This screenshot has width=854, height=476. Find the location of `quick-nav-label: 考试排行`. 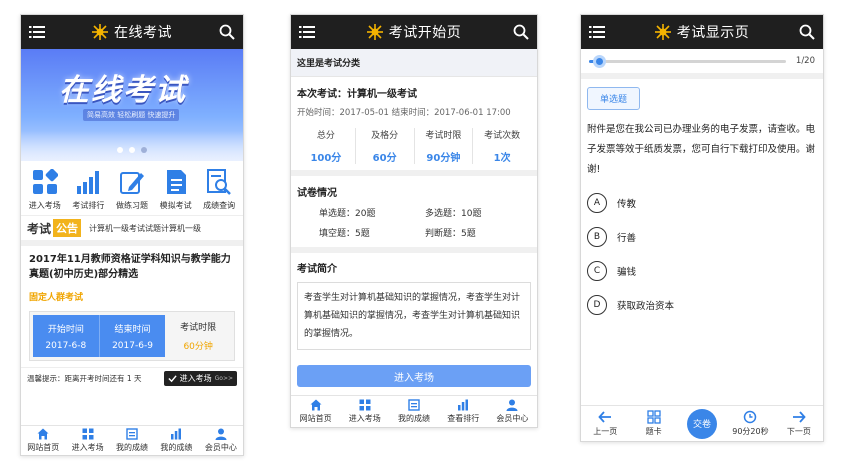

quick-nav-label: 考试排行 is located at coordinates (88, 205).